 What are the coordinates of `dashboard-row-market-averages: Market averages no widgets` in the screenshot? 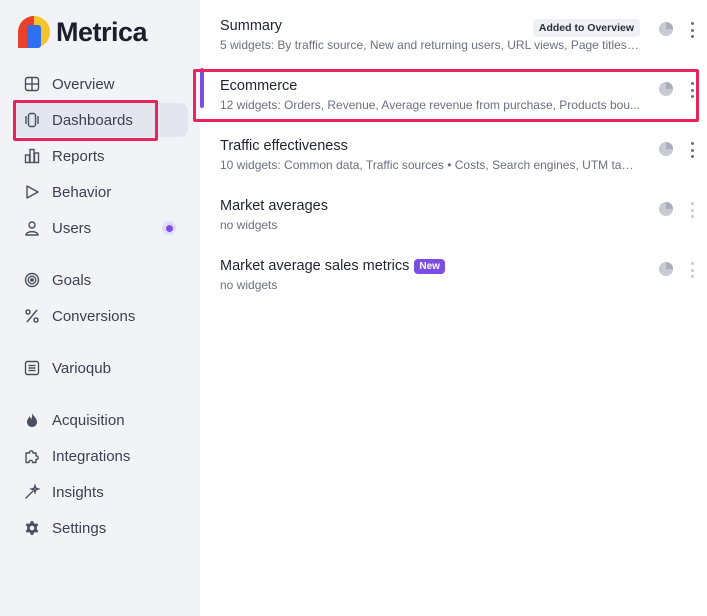 It's located at (453, 208).